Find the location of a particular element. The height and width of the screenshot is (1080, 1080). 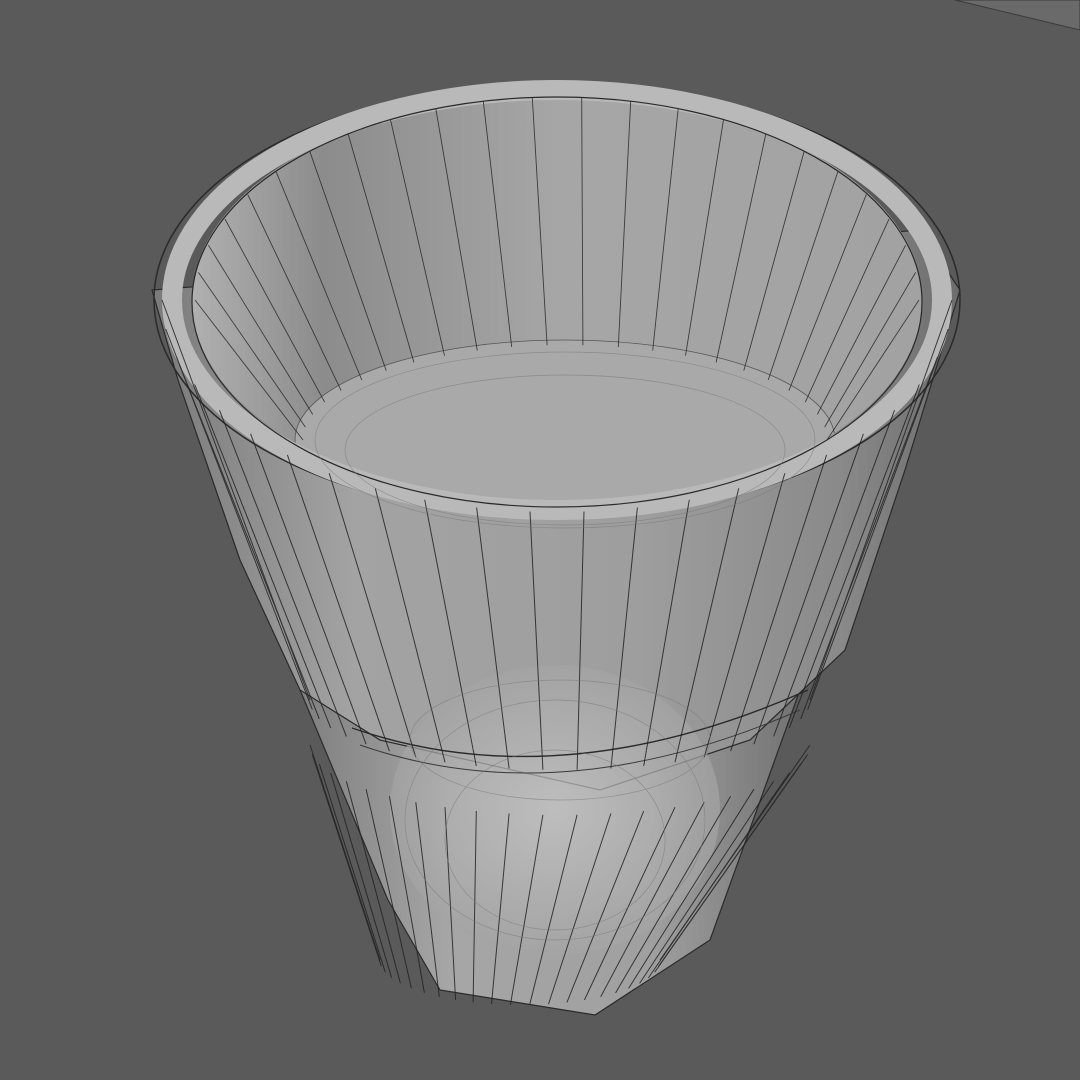

background-object-edge is located at coordinates (1017, 15).